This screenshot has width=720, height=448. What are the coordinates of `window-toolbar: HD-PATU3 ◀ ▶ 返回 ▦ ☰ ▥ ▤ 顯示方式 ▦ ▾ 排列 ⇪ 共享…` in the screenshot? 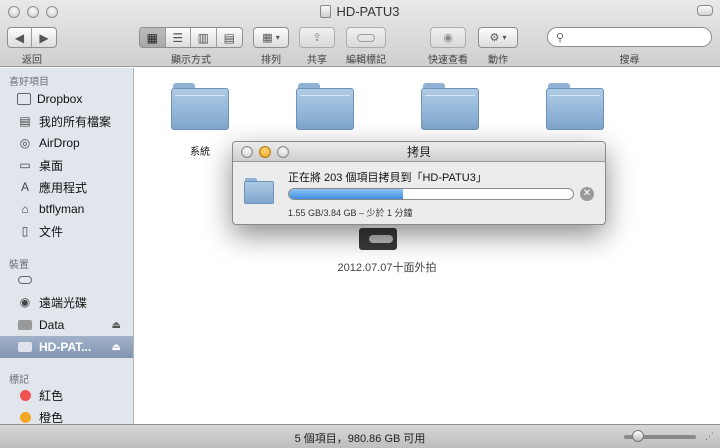 It's located at (360, 33).